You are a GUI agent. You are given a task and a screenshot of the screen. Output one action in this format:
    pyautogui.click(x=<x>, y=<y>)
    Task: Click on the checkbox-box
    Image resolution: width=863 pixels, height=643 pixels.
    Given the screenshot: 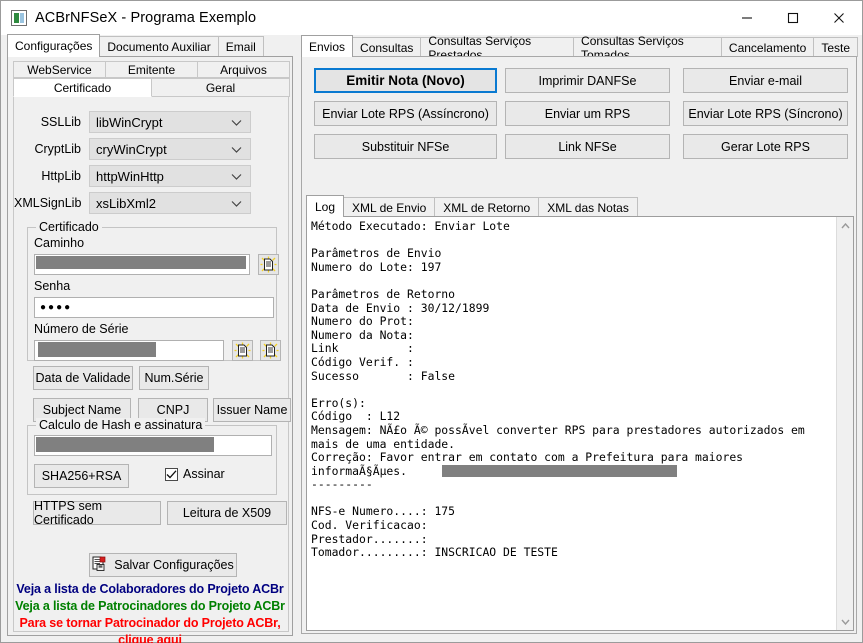 What is the action you would take?
    pyautogui.click(x=171, y=474)
    